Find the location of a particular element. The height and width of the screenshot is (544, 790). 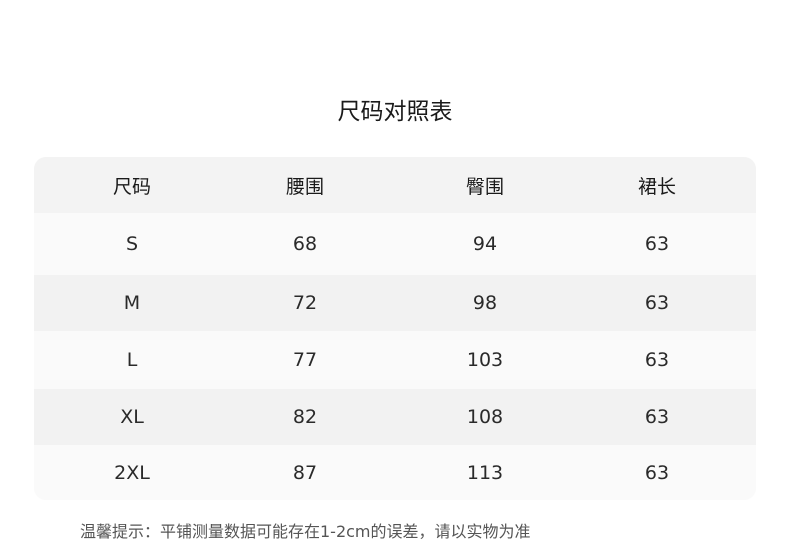

table-row: XL 82 108 63 is located at coordinates (395, 417).